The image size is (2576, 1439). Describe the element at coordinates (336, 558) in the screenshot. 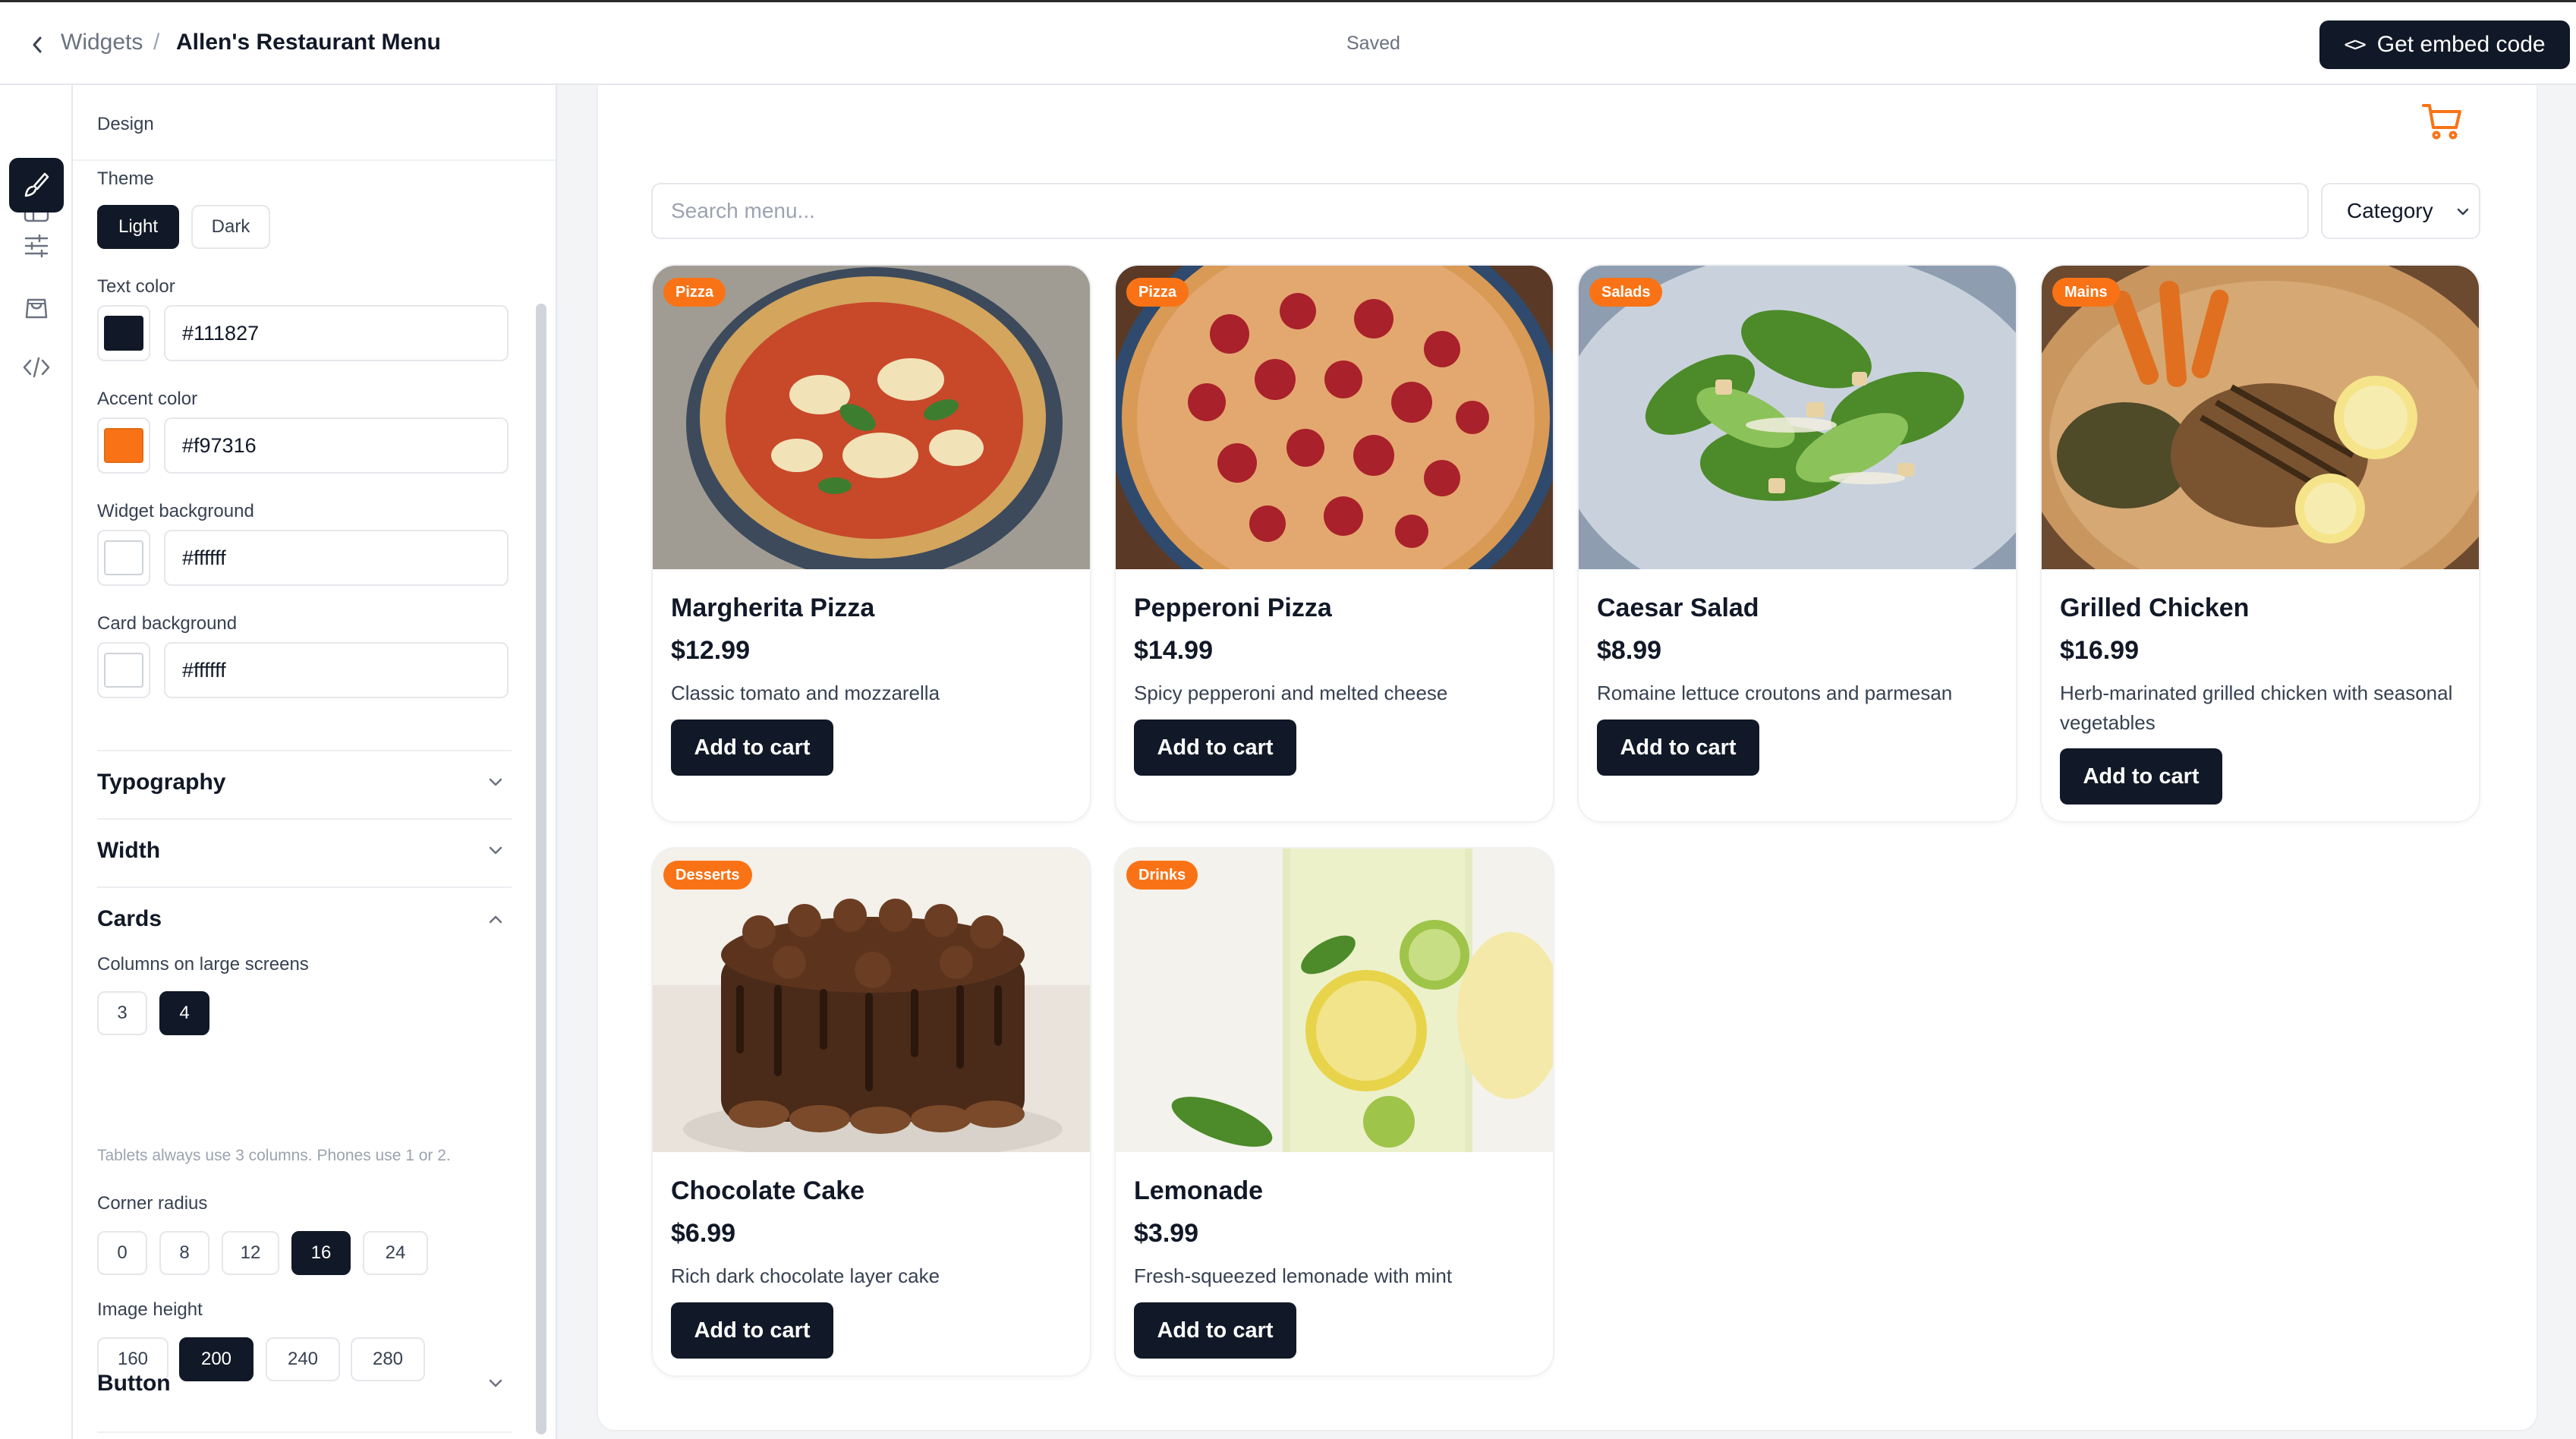

I see `widget-background-input: #ffffff` at that location.